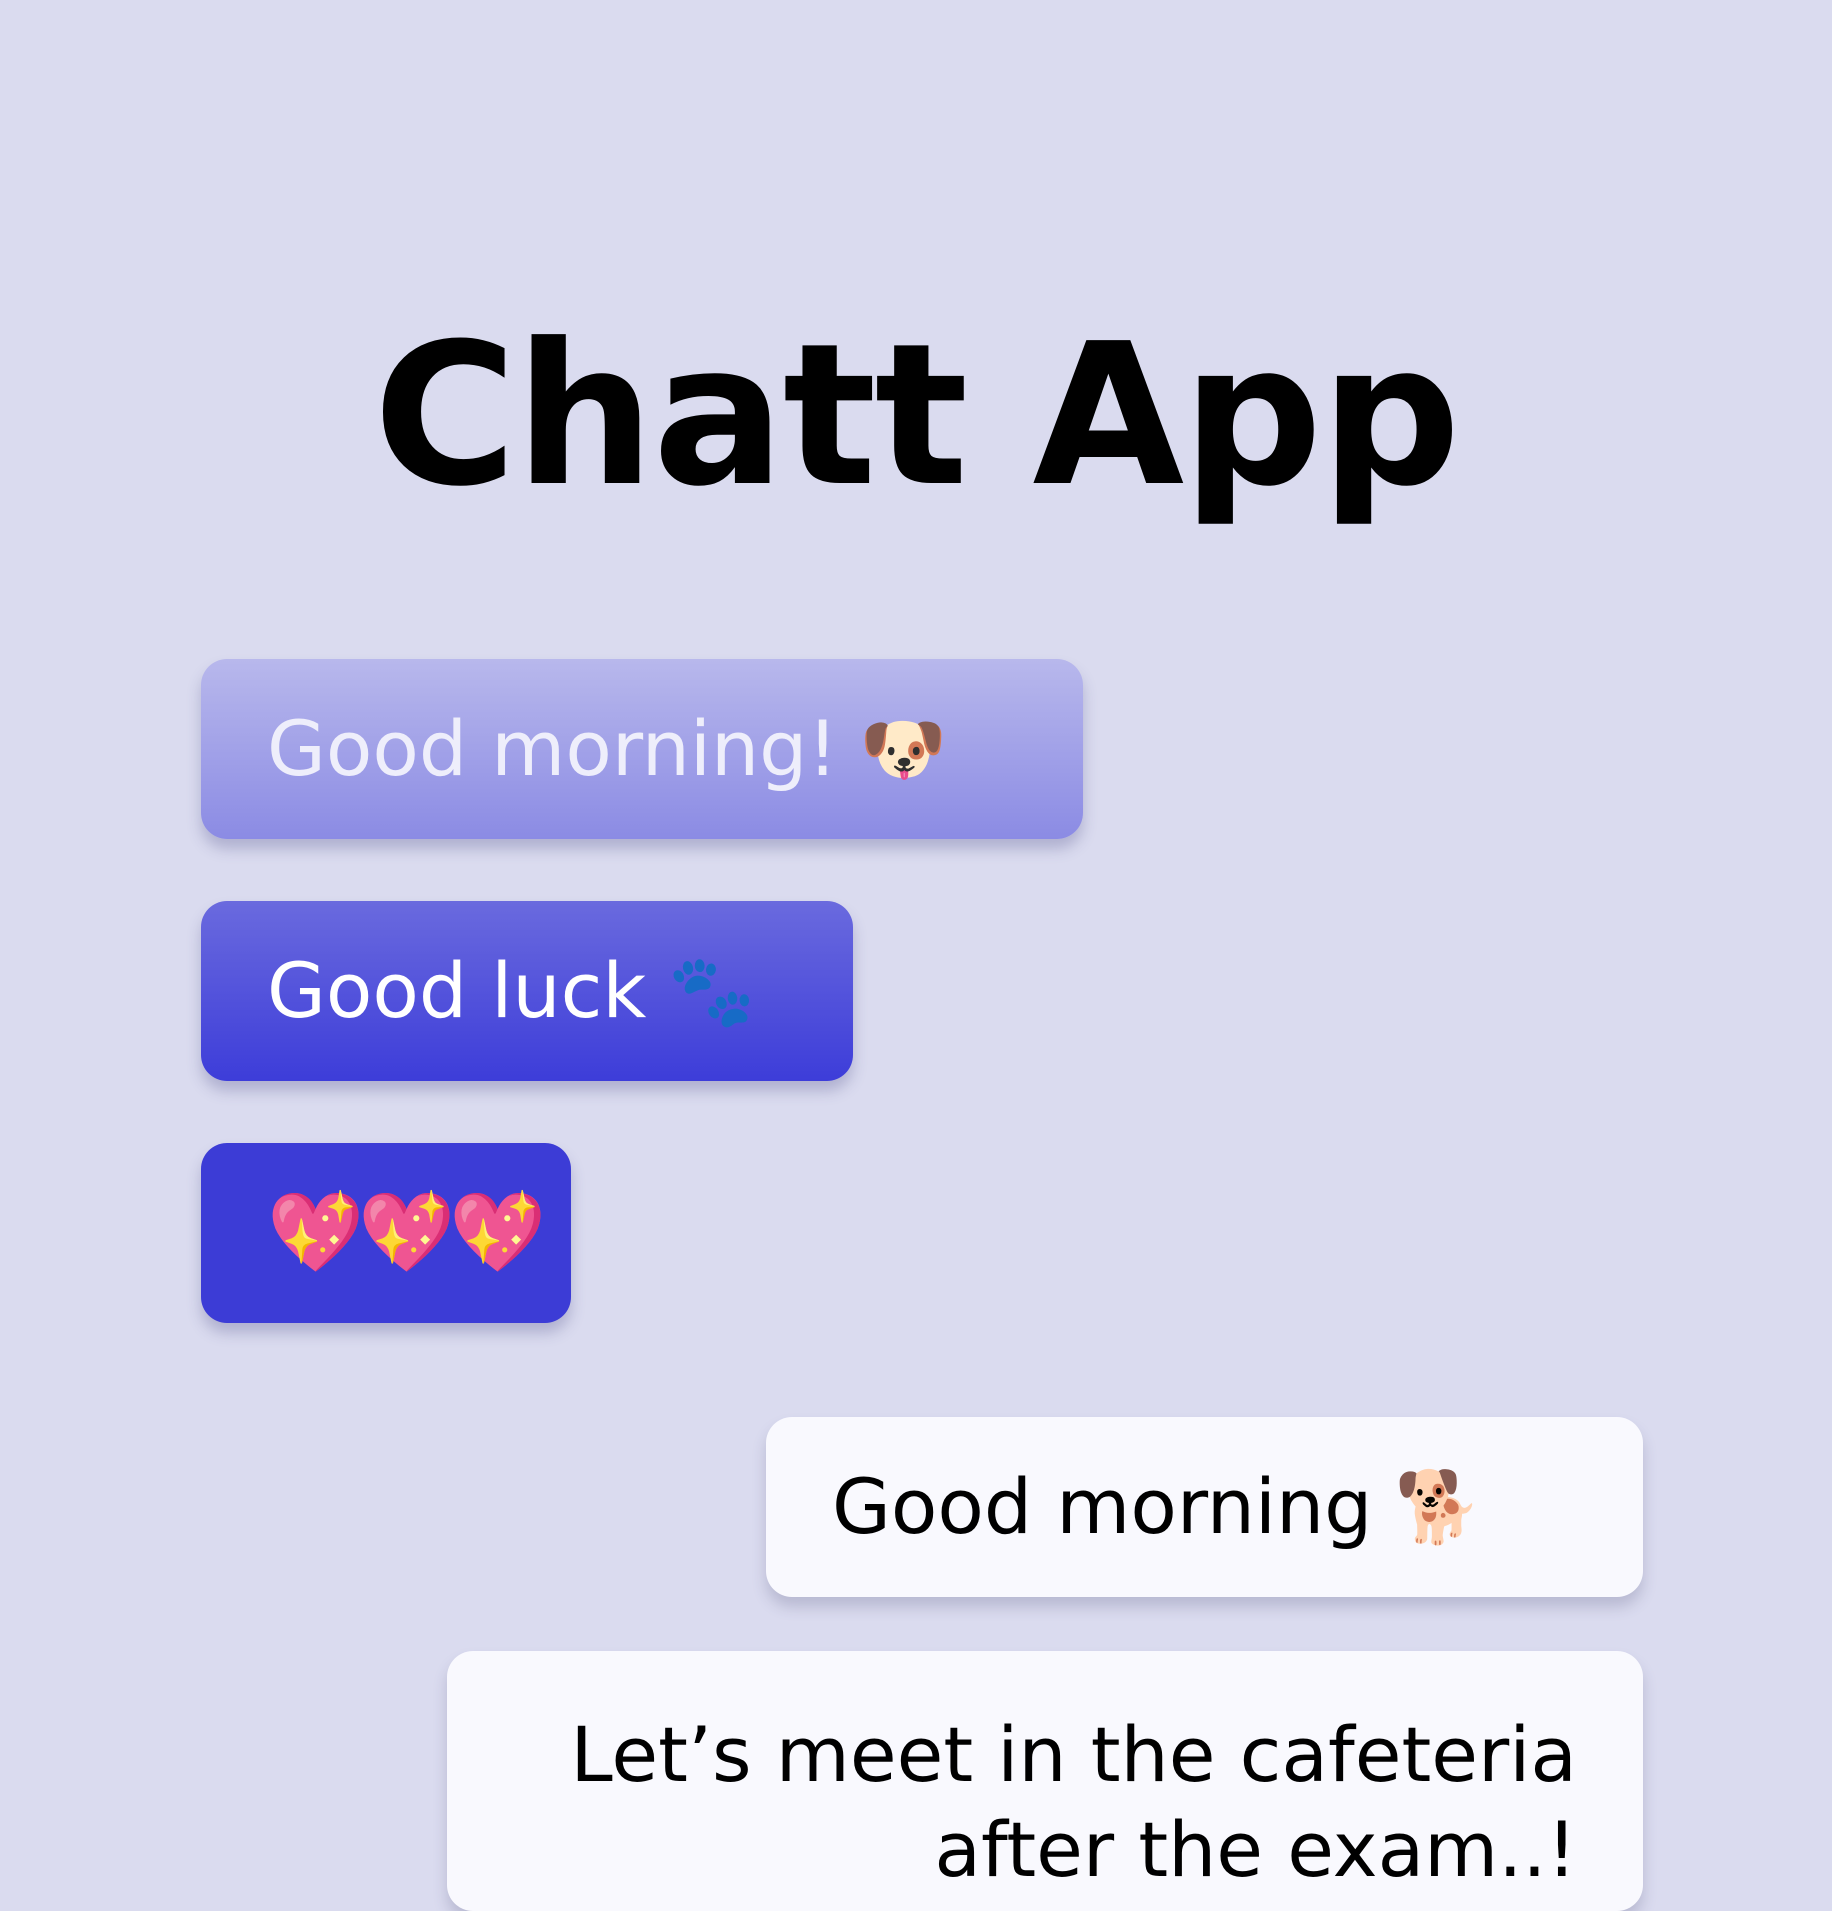  What do you see at coordinates (406, 1233) in the screenshot?
I see `sparkling-hearts-emoji-icon: 💖💖💖` at bounding box center [406, 1233].